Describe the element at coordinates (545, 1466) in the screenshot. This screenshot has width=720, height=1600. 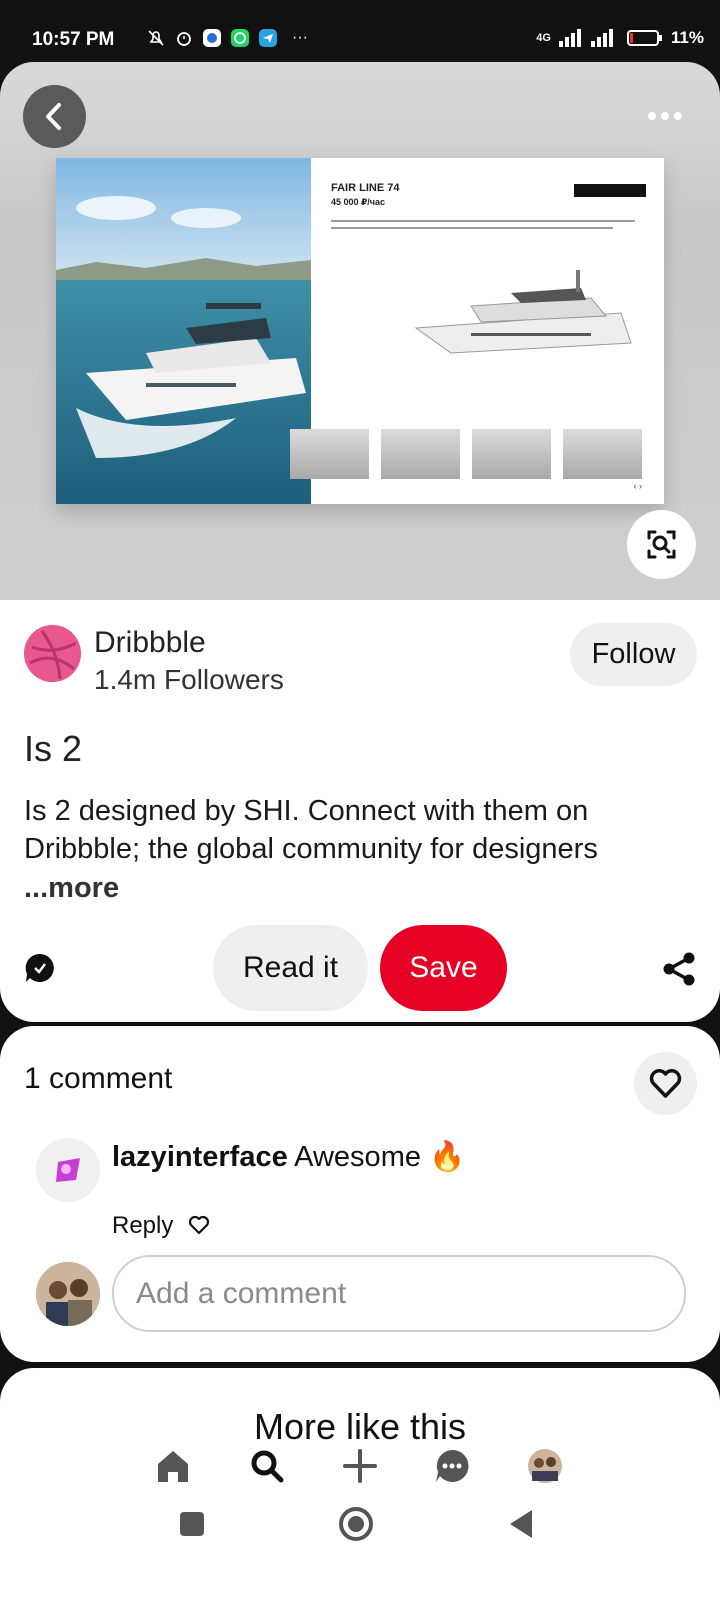
I see `profile-avatar-icon` at that location.